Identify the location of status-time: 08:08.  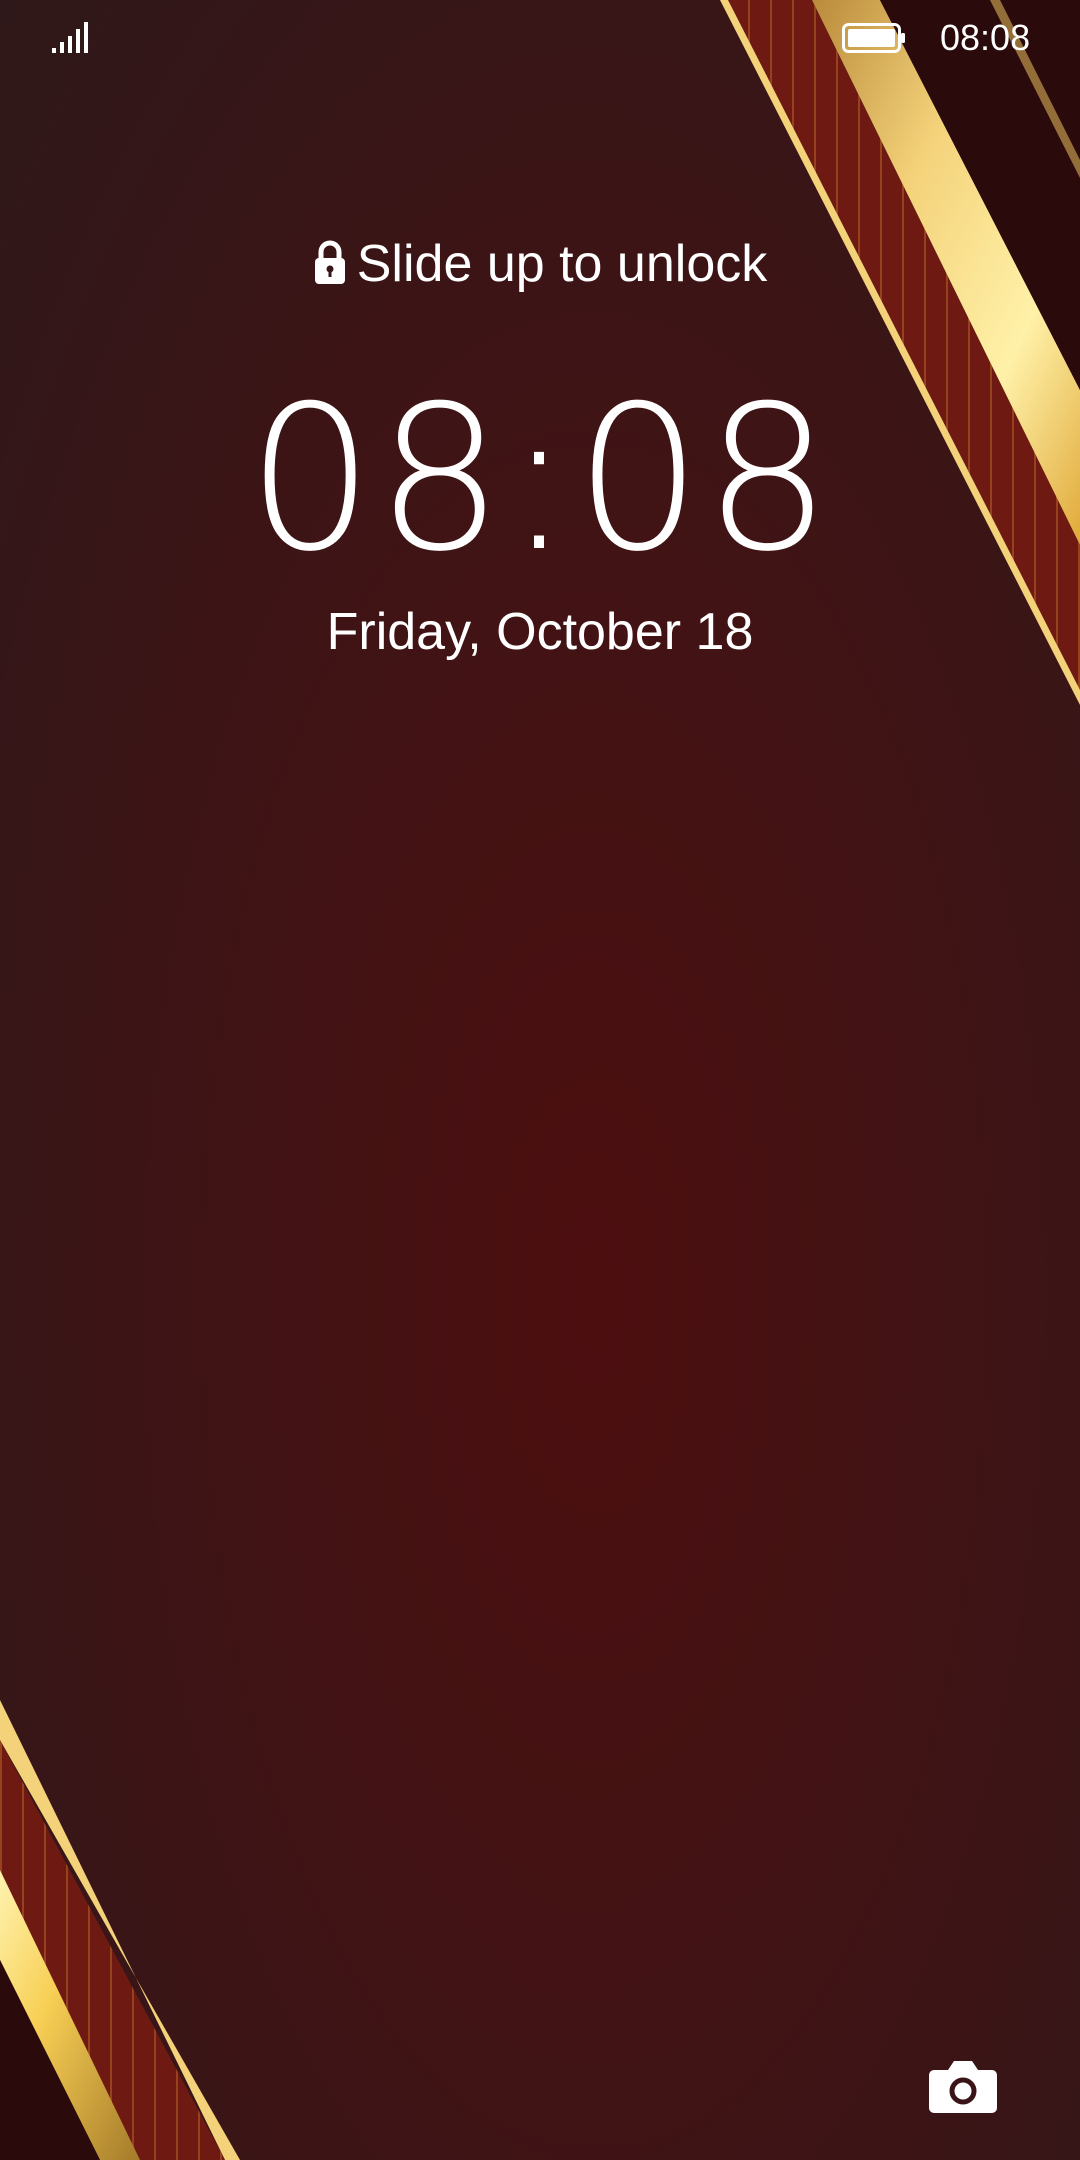
(985, 37).